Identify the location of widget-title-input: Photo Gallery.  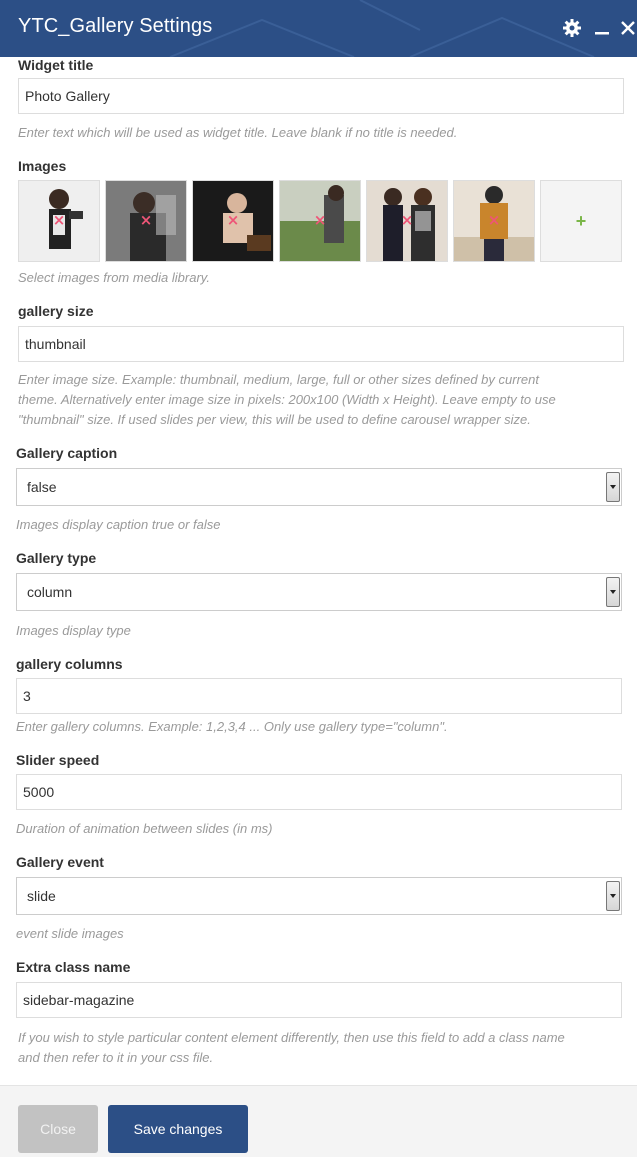
(321, 96).